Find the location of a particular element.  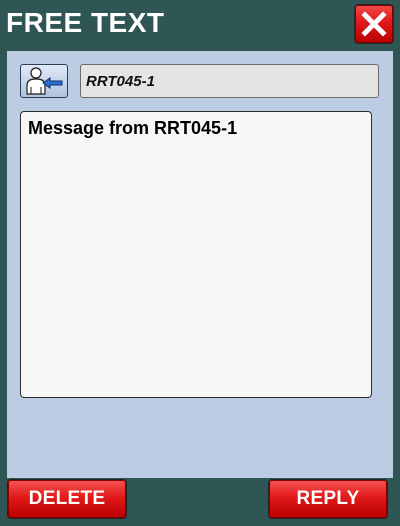

close-button is located at coordinates (374, 24).